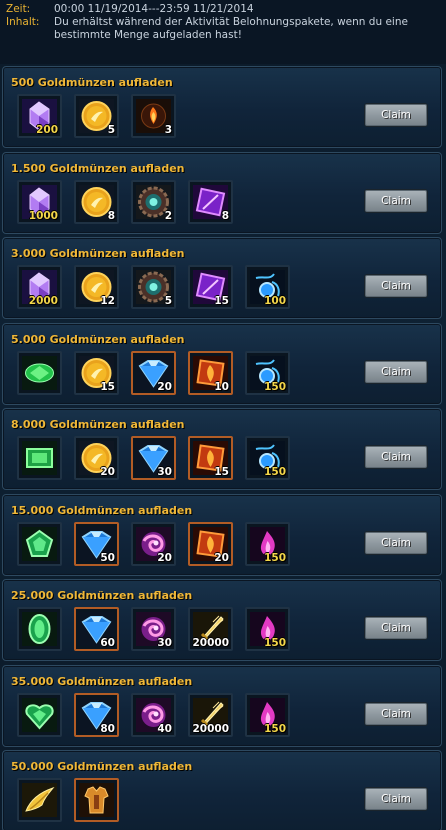 Image resolution: width=446 pixels, height=830 pixels. I want to click on reward-item-slot: 3, so click(153, 116).